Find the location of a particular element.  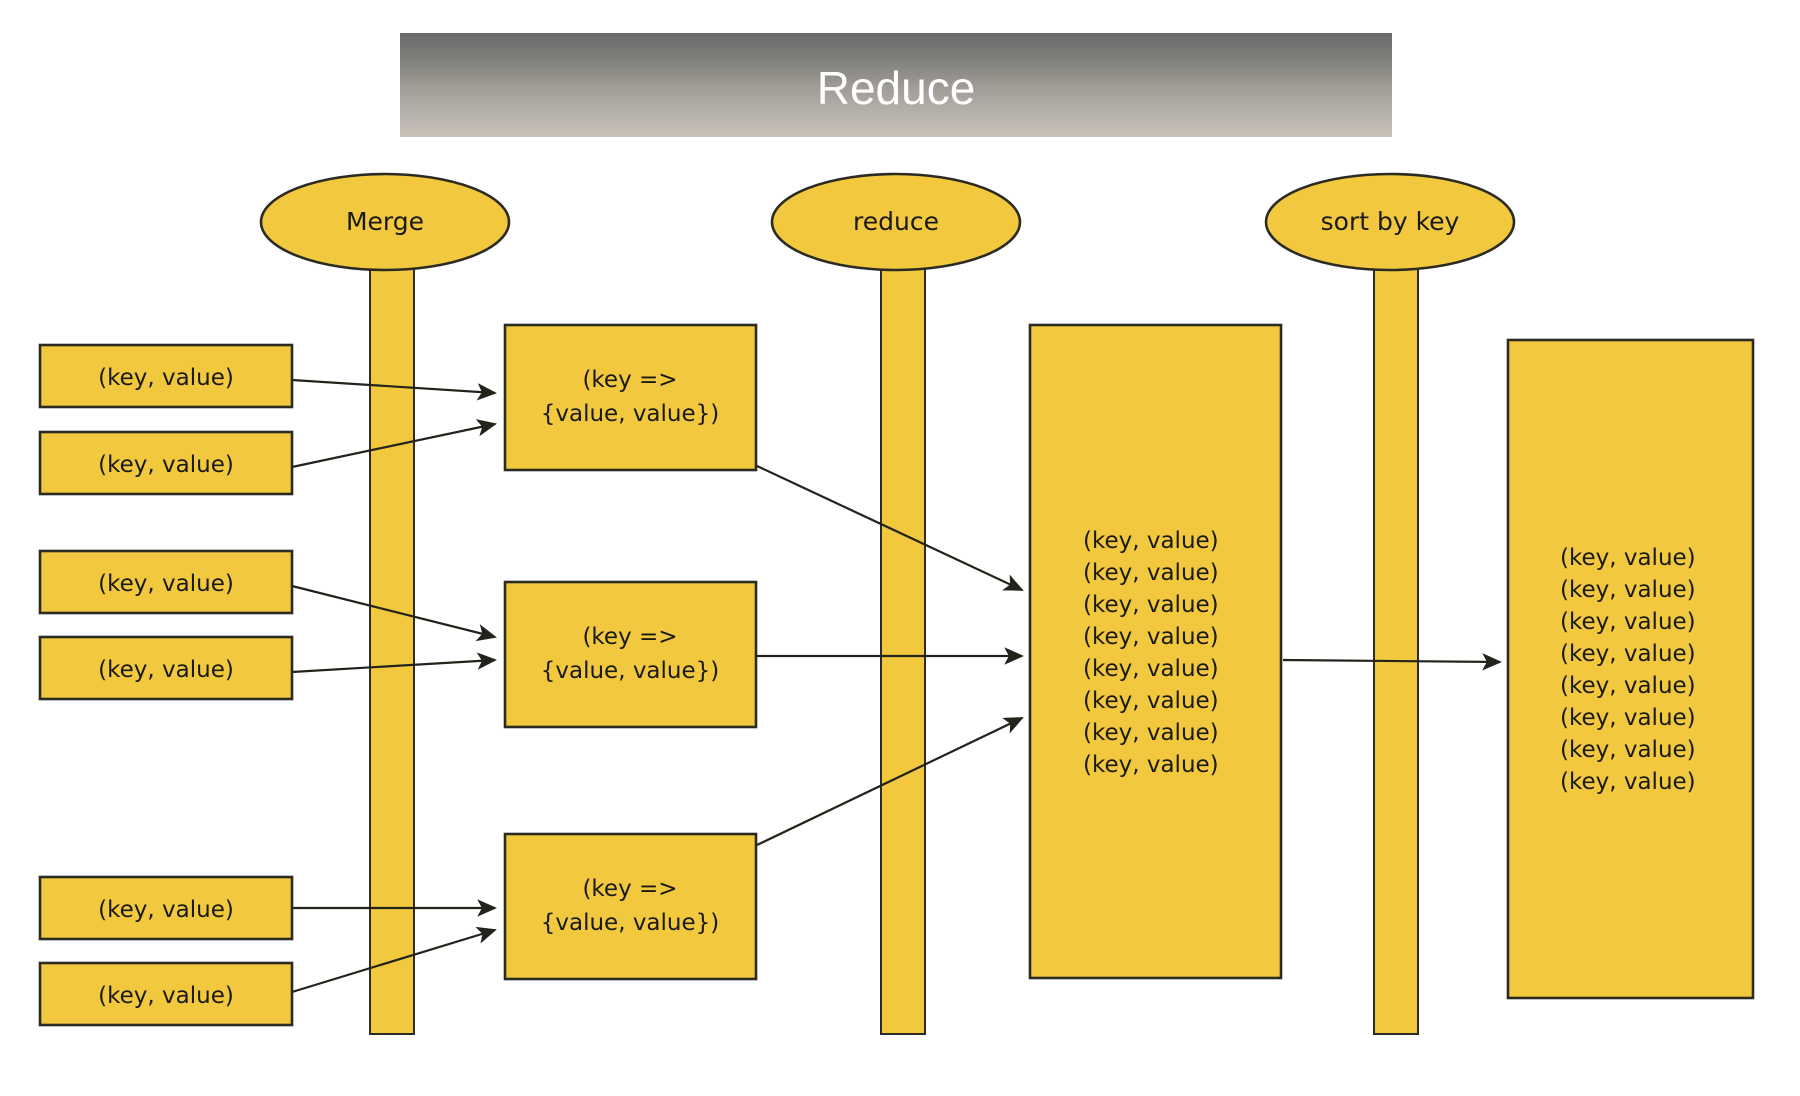

sorted-output-line-5: (key, value) is located at coordinates (1628, 686).